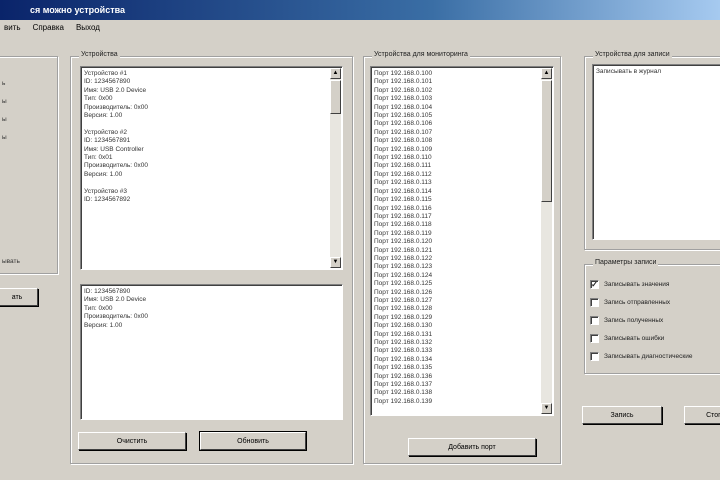 The width and height of the screenshot is (720, 480). What do you see at coordinates (463, 108) in the screenshot?
I see `list-item: Порт 192.168.0.104` at bounding box center [463, 108].